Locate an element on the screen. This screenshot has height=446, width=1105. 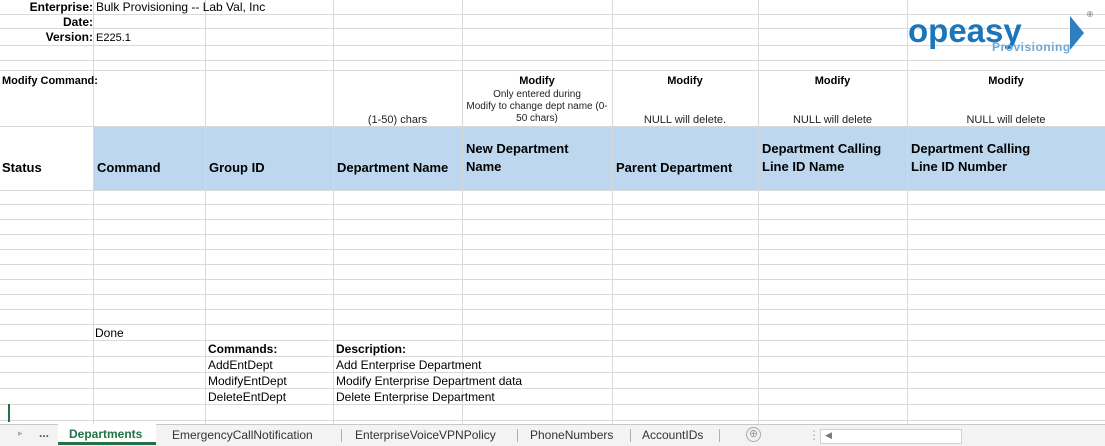
tab-enterprise-voice-vpn-policy: EnterpriseVoiceVPNPolicy is located at coordinates (425, 435).